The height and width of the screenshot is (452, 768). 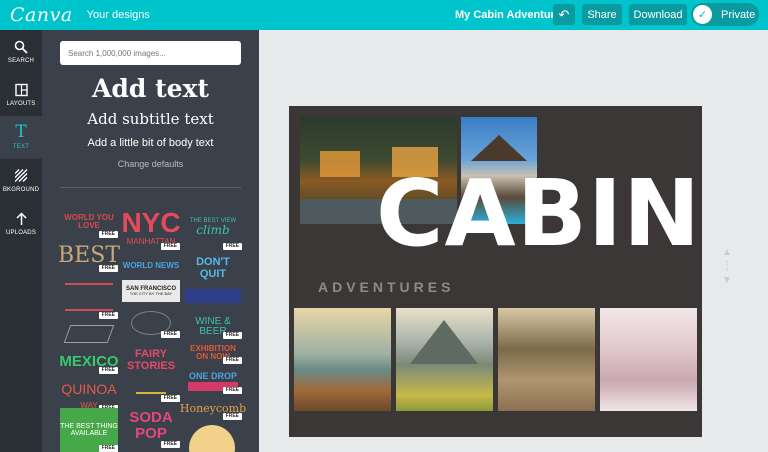 I want to click on template-world-you-love: WORLD YOU LOVE FREE, so click(x=89, y=222).